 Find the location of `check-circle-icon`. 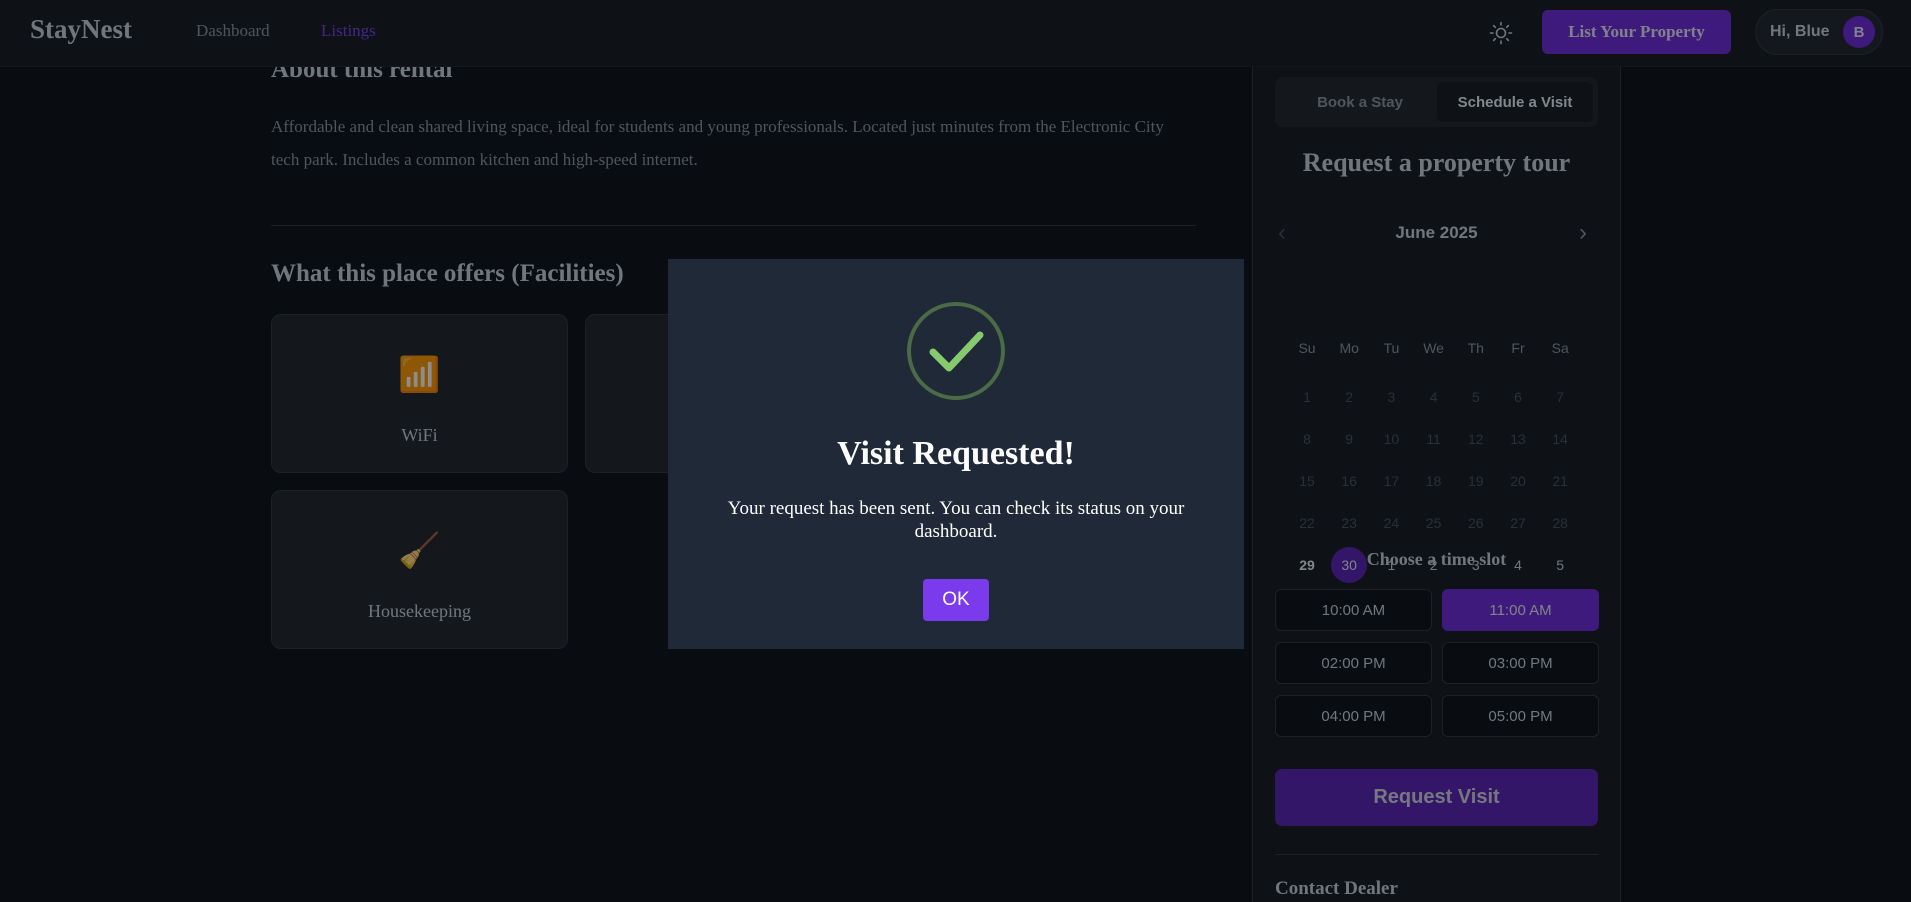

check-circle-icon is located at coordinates (956, 351).